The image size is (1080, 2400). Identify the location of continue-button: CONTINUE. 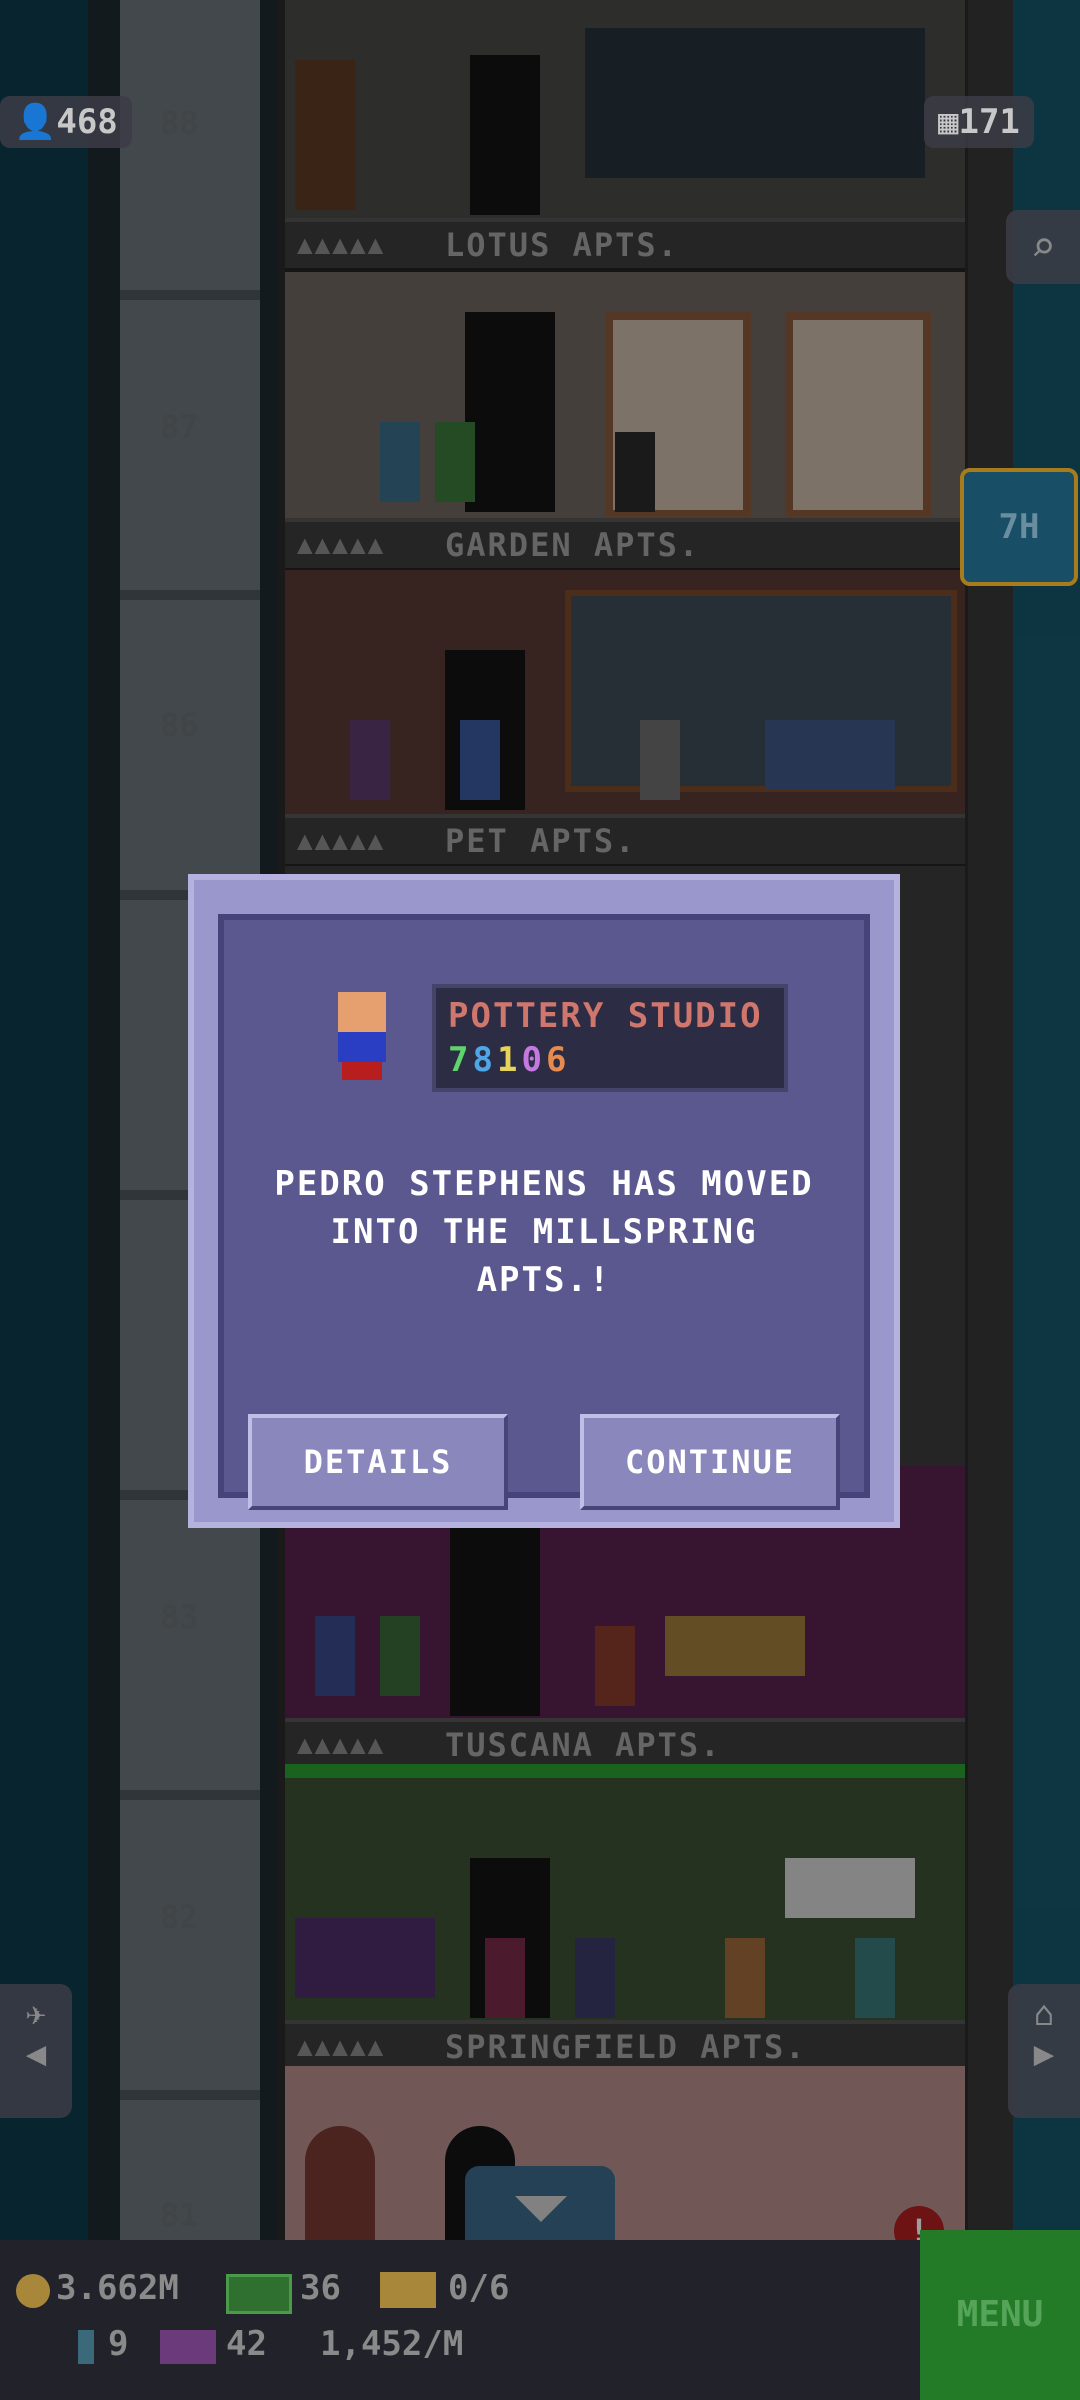
(710, 1462).